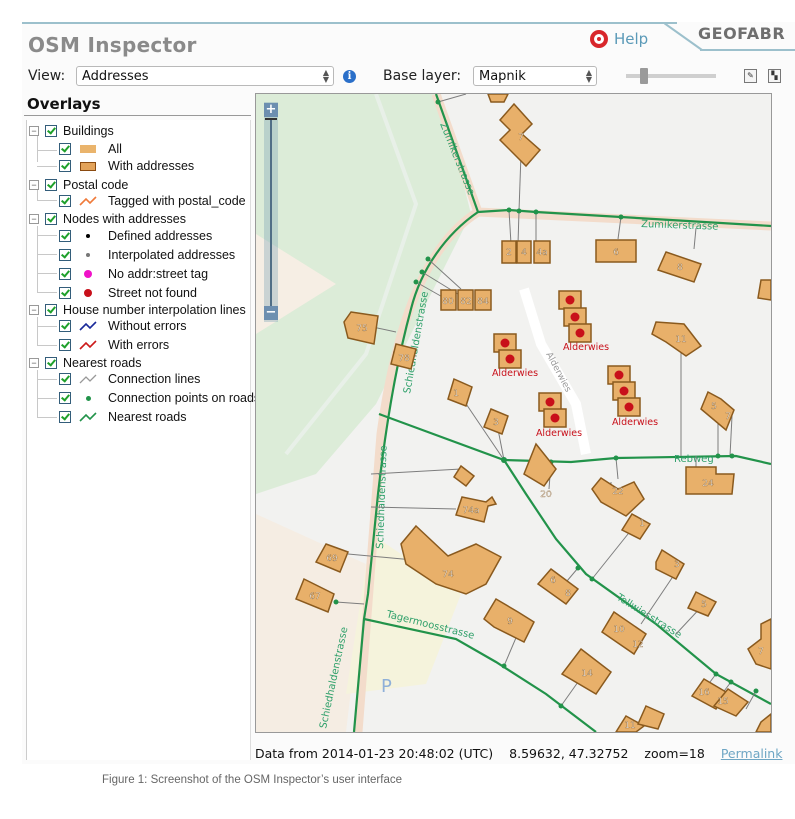  Describe the element at coordinates (124, 219) in the screenshot. I see `group-label: Nodes with addresses` at that location.